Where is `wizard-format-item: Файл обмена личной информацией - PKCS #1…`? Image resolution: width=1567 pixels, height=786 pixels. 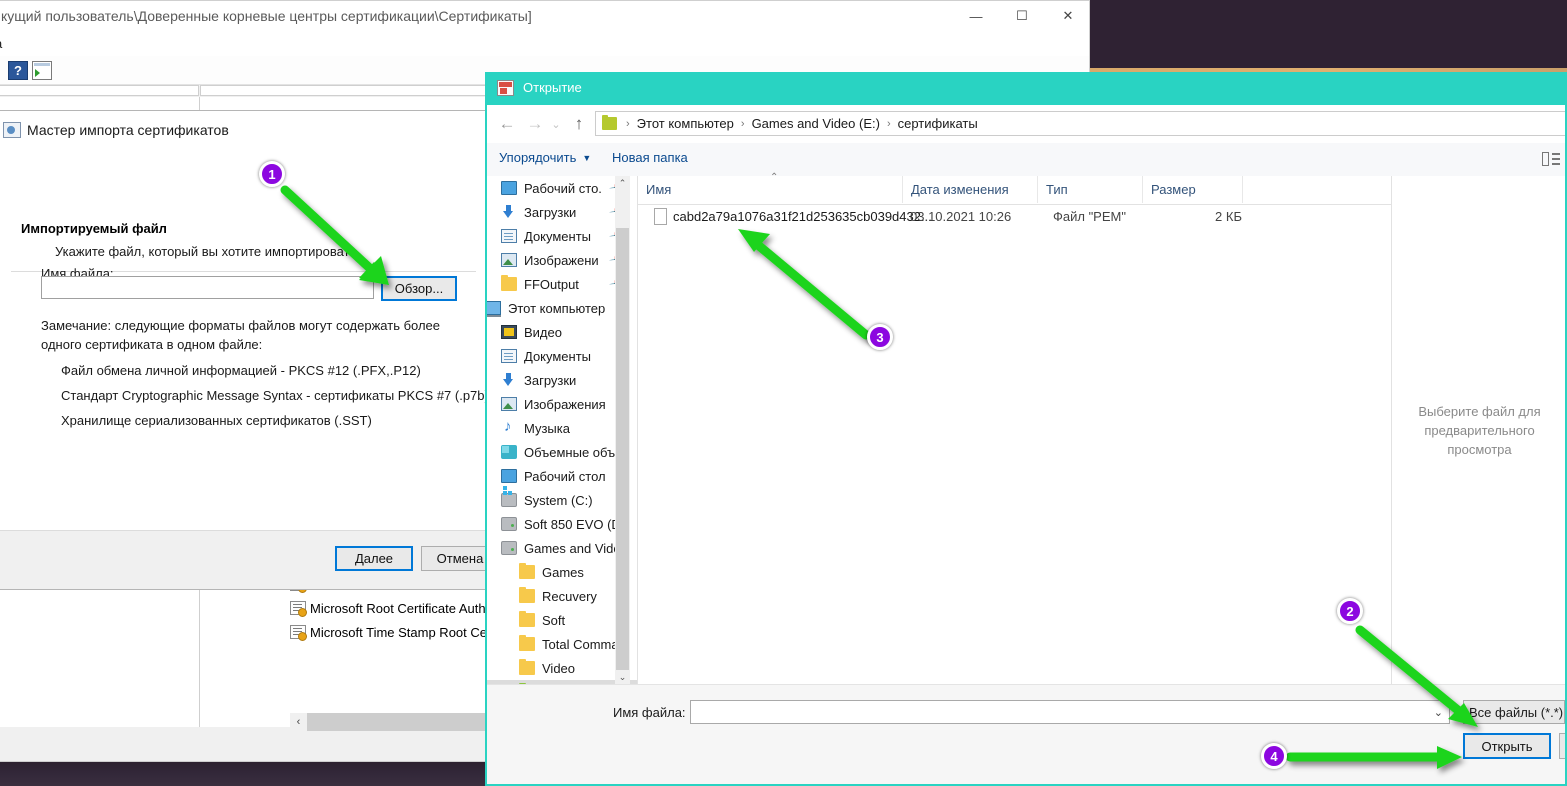 wizard-format-item: Файл обмена личной информацией - PKCS #1… is located at coordinates (241, 370).